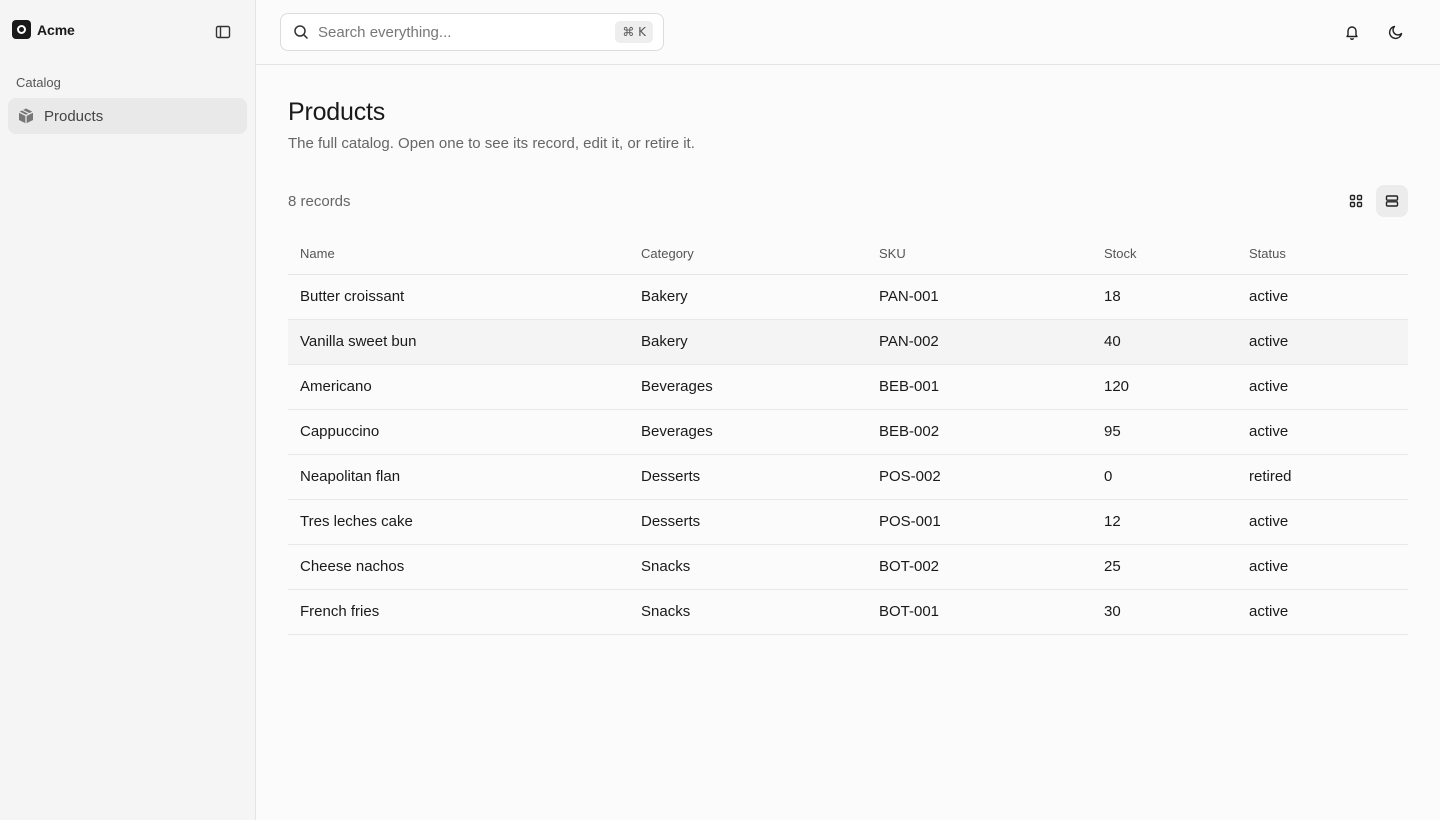 The image size is (1440, 820). I want to click on cell-name: Vanilla sweet bun, so click(458, 342).